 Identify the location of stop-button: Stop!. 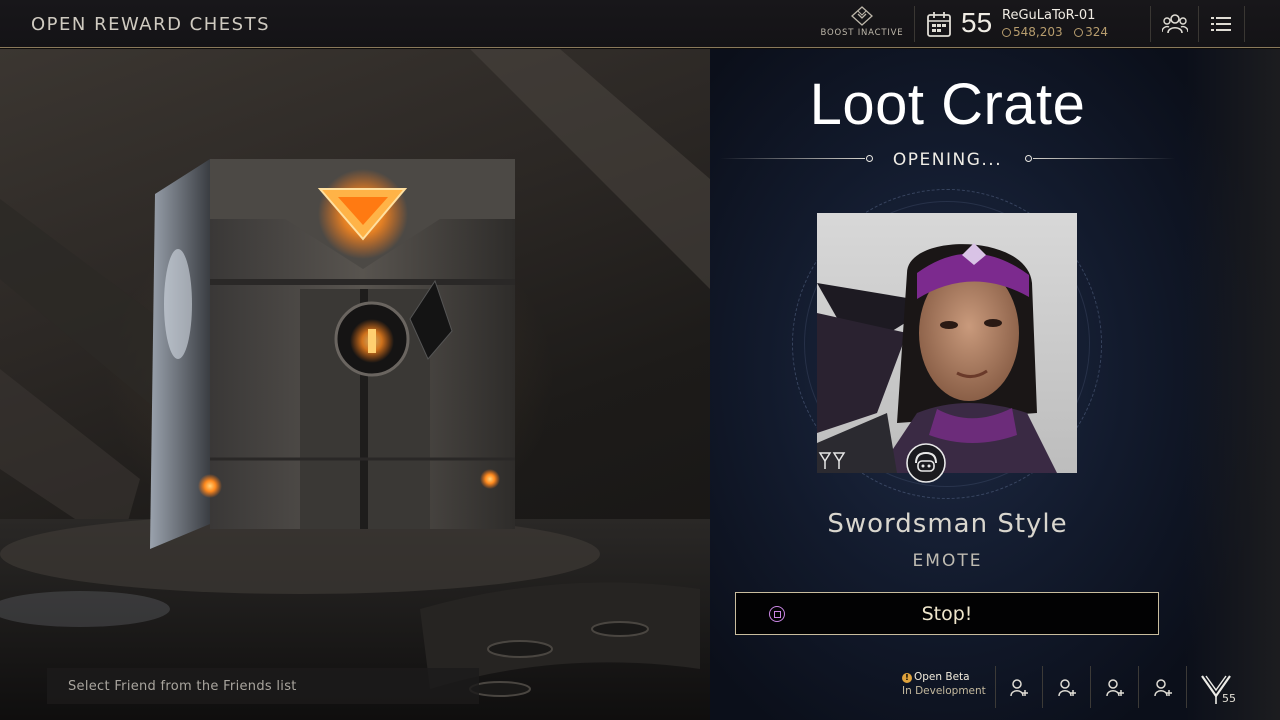
(947, 613).